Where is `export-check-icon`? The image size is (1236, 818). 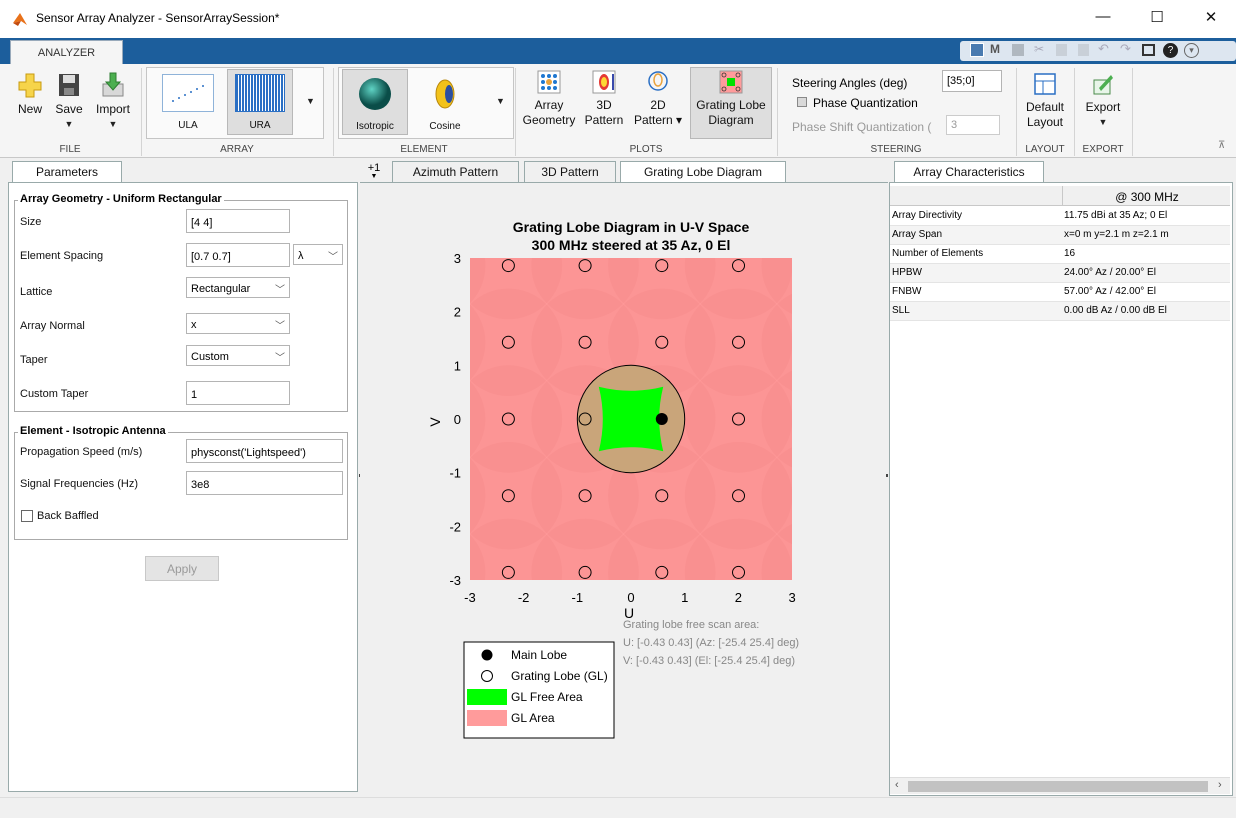 export-check-icon is located at coordinates (1103, 85).